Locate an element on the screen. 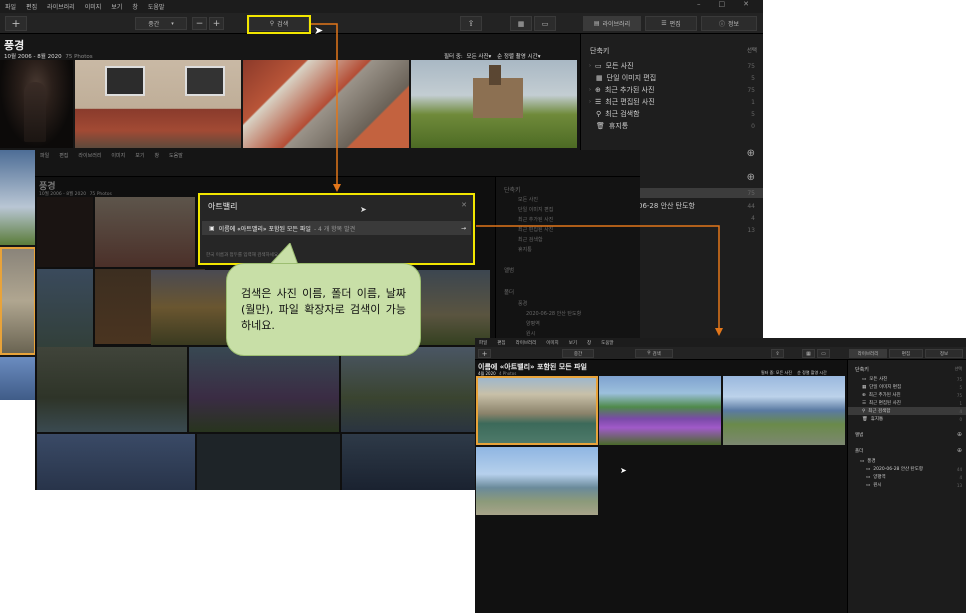 The height and width of the screenshot is (613, 966). sidebar-item-recent-added: 최근 추가된 사진 is located at coordinates (535, 219).